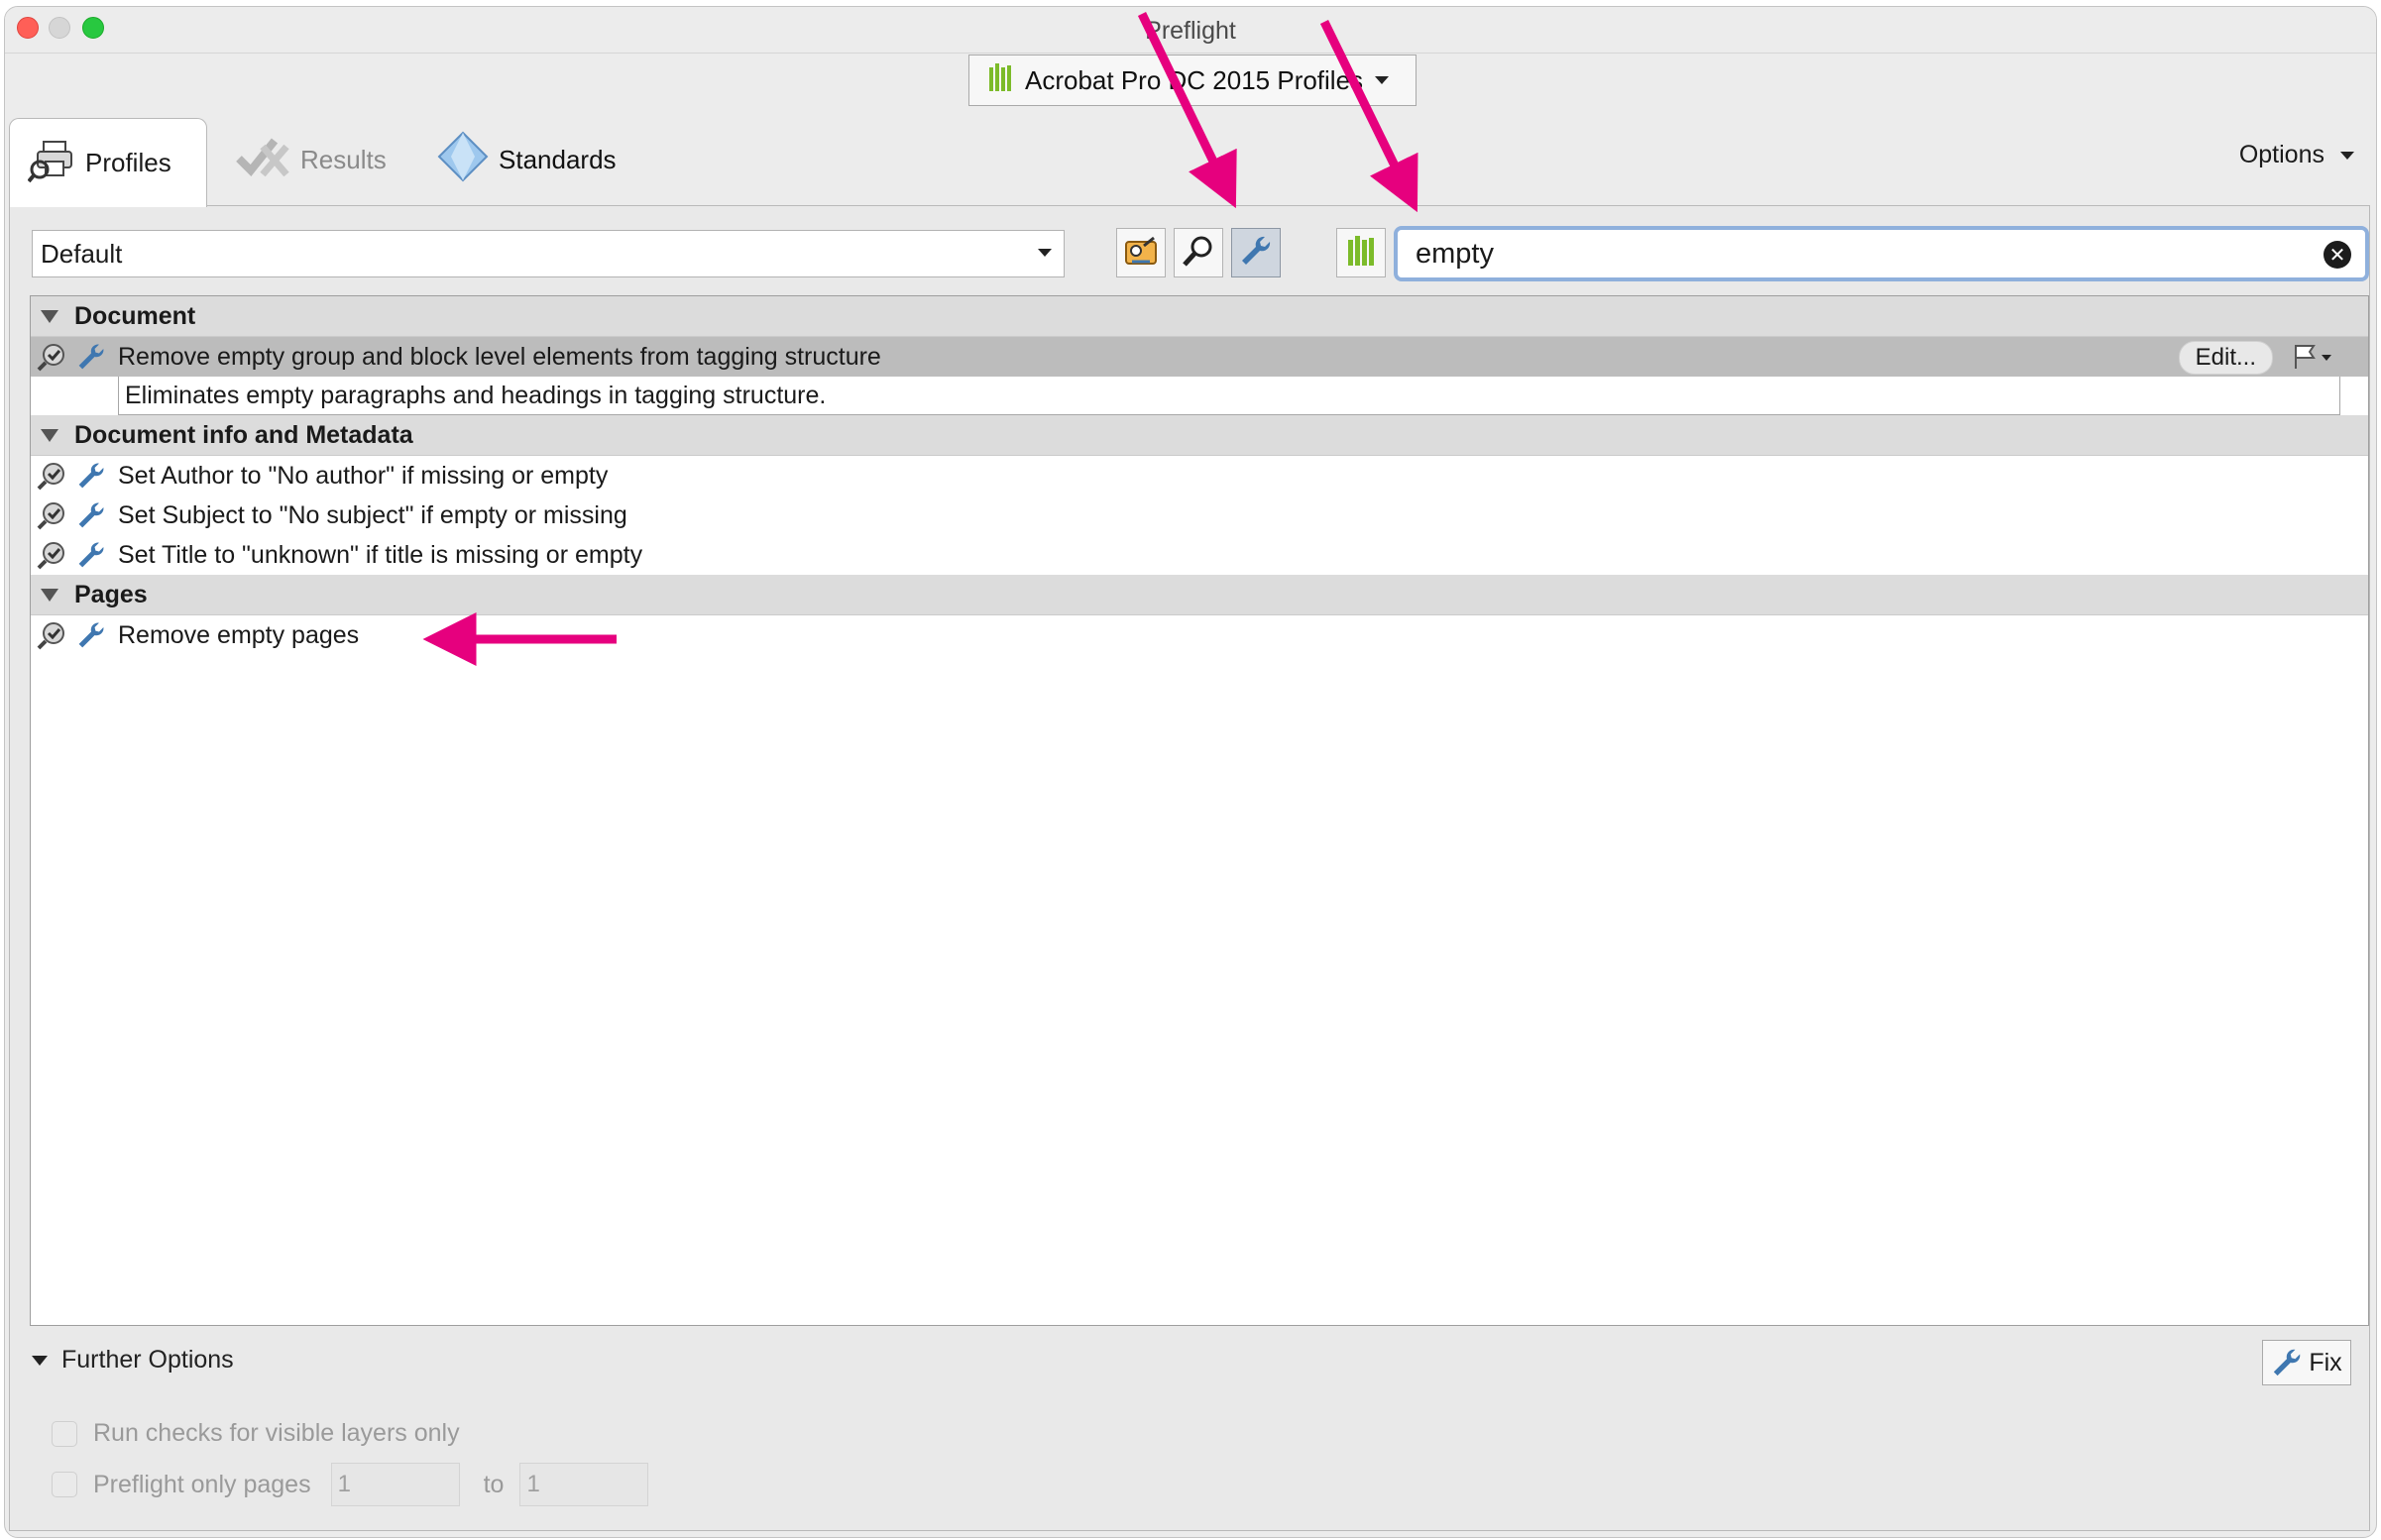 This screenshot has height=1540, width=2381. What do you see at coordinates (64, 1484) in the screenshot?
I see `preflight-pages-checkbox` at bounding box center [64, 1484].